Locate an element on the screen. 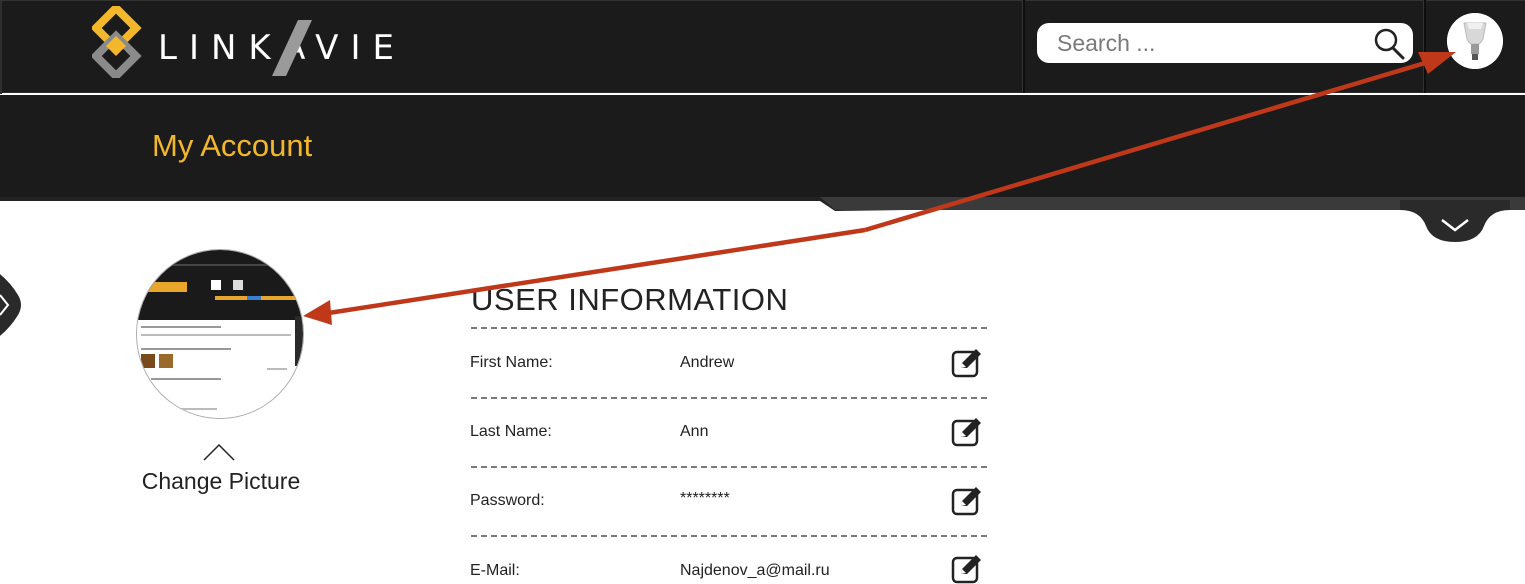  edit-first-name-button is located at coordinates (967, 363).